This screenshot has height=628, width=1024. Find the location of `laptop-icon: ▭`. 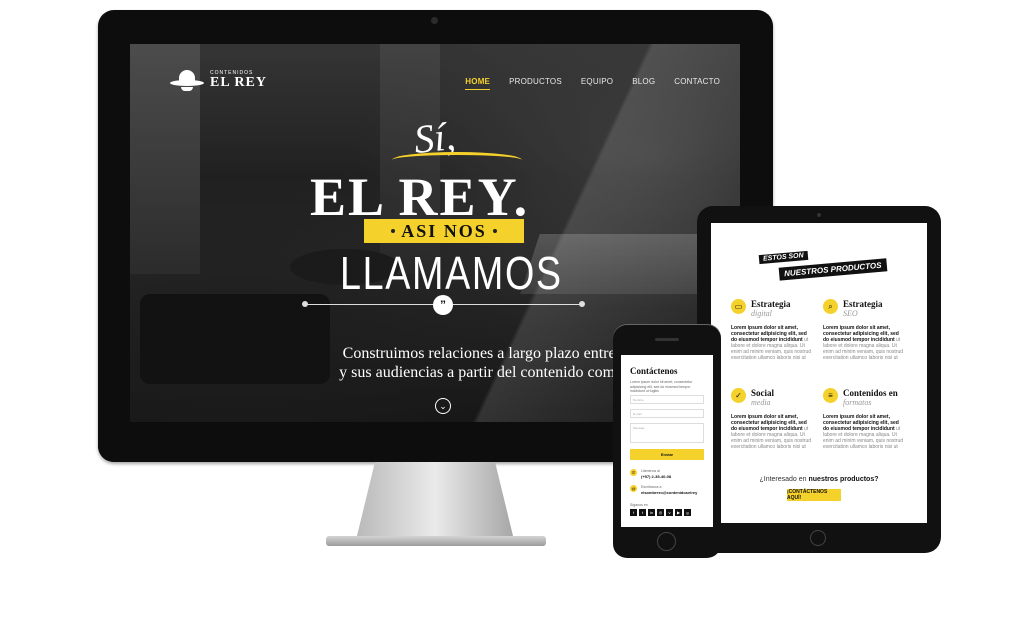

laptop-icon: ▭ is located at coordinates (738, 306).